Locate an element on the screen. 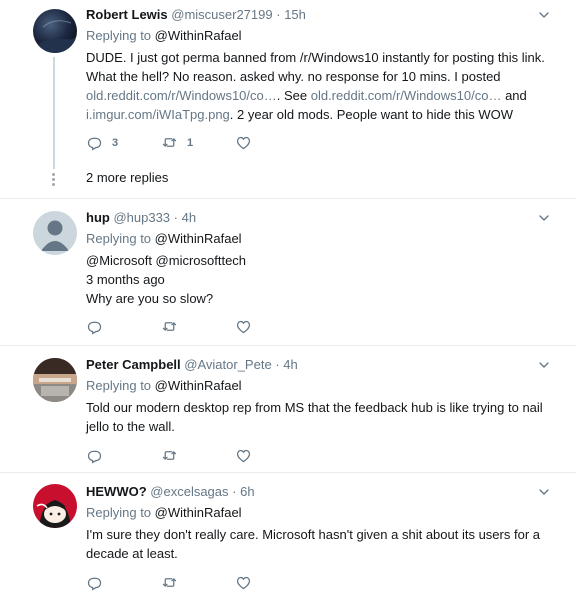 The image size is (576, 596). timestamp: 6h is located at coordinates (247, 491).